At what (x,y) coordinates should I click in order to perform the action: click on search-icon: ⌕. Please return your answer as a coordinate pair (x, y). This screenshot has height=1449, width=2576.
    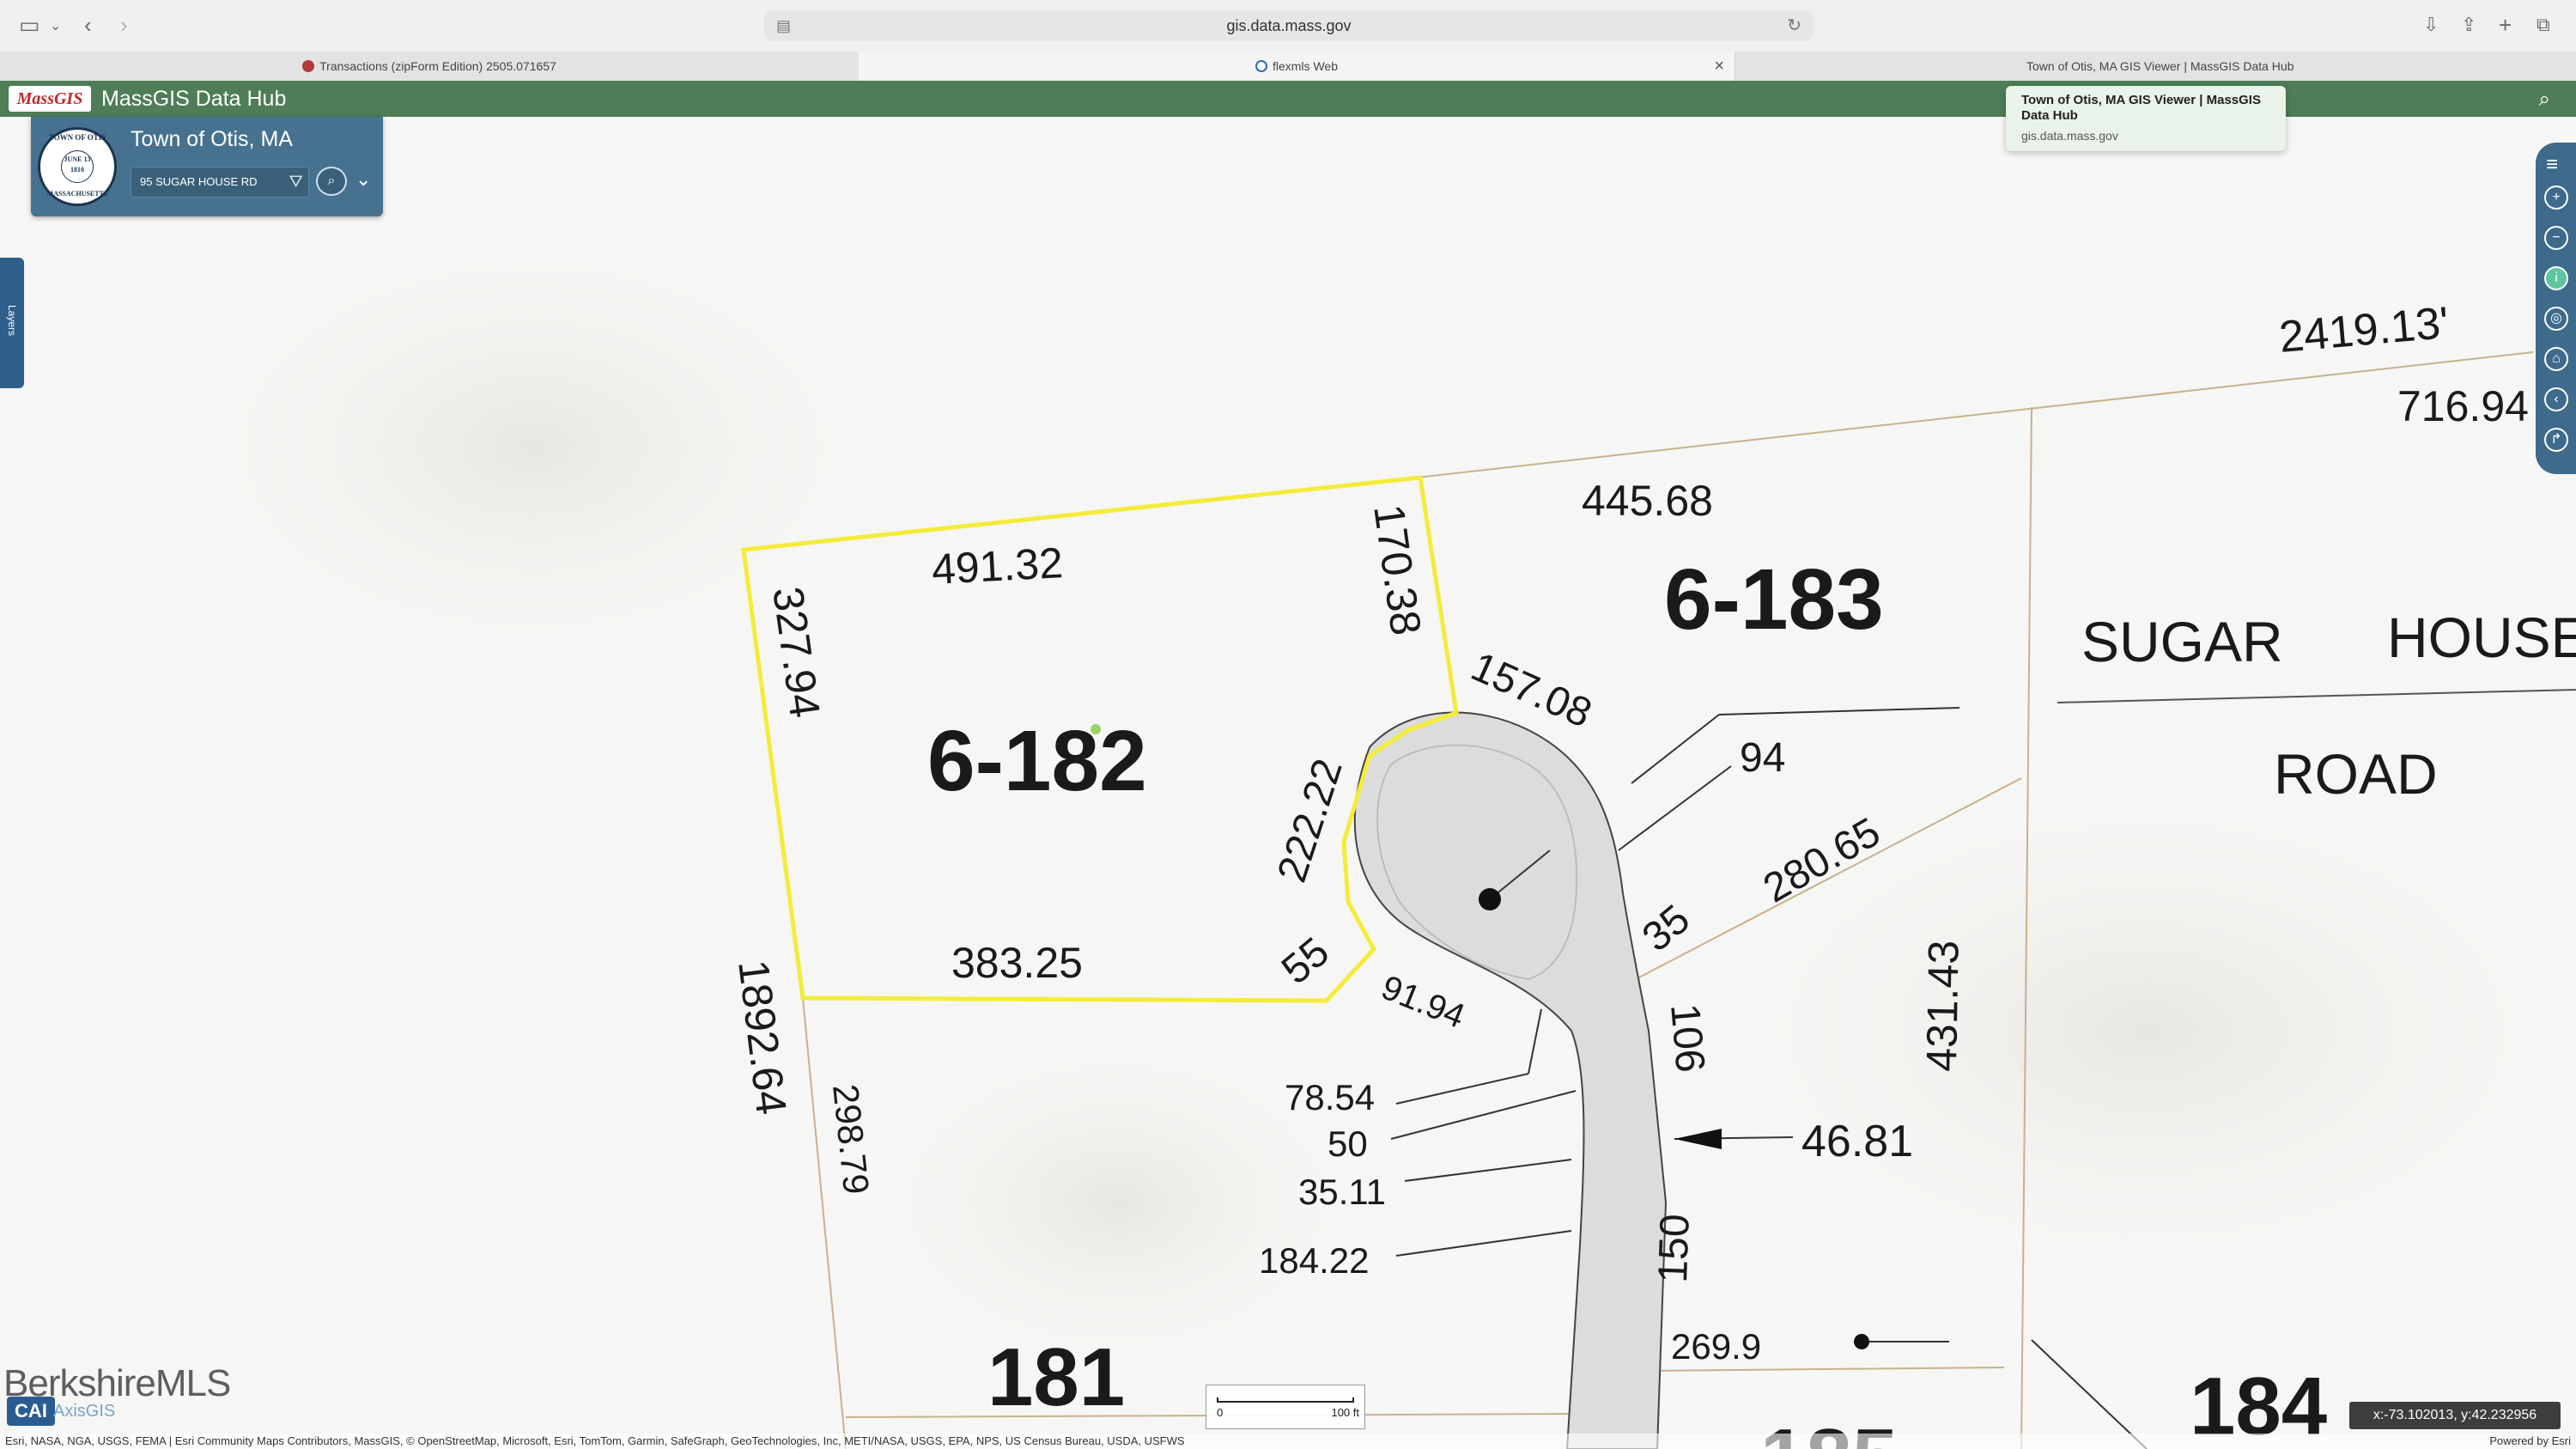
    Looking at the image, I should click on (2544, 100).